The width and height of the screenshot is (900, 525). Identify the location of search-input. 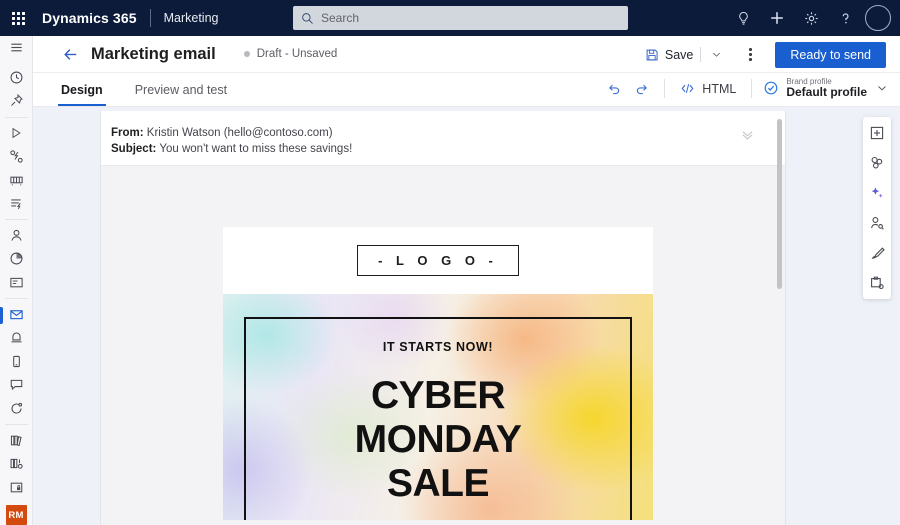
(461, 18).